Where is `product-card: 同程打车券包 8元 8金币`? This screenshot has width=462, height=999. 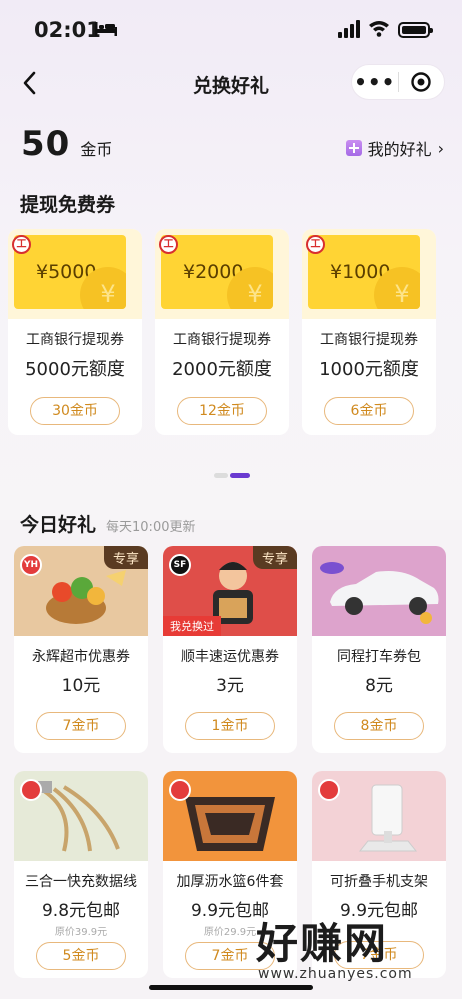
product-card: 同程打车券包 8元 8金币 is located at coordinates (379, 649).